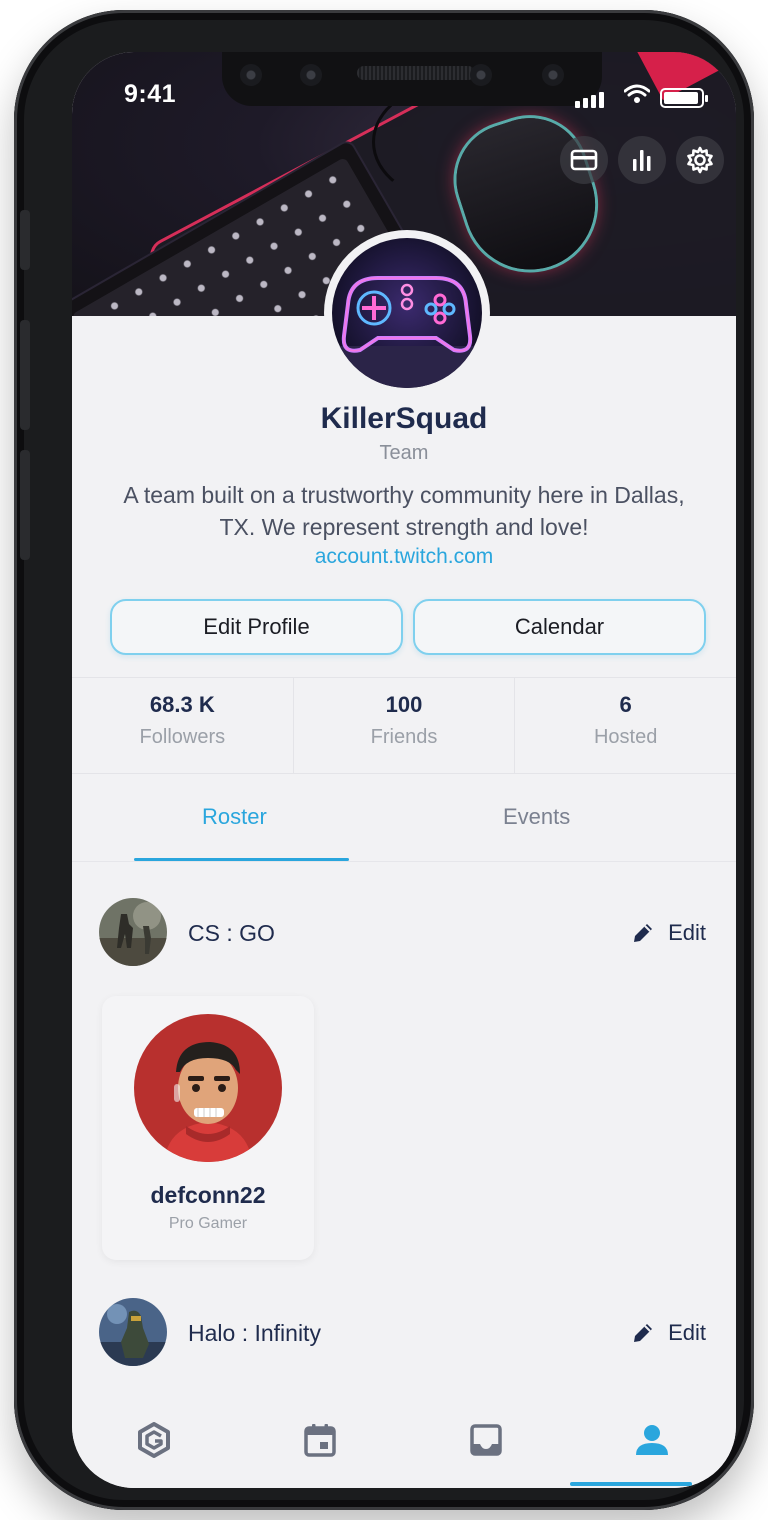 This screenshot has width=768, height=1520. What do you see at coordinates (559, 627) in the screenshot?
I see `calendar-button: Calendar` at bounding box center [559, 627].